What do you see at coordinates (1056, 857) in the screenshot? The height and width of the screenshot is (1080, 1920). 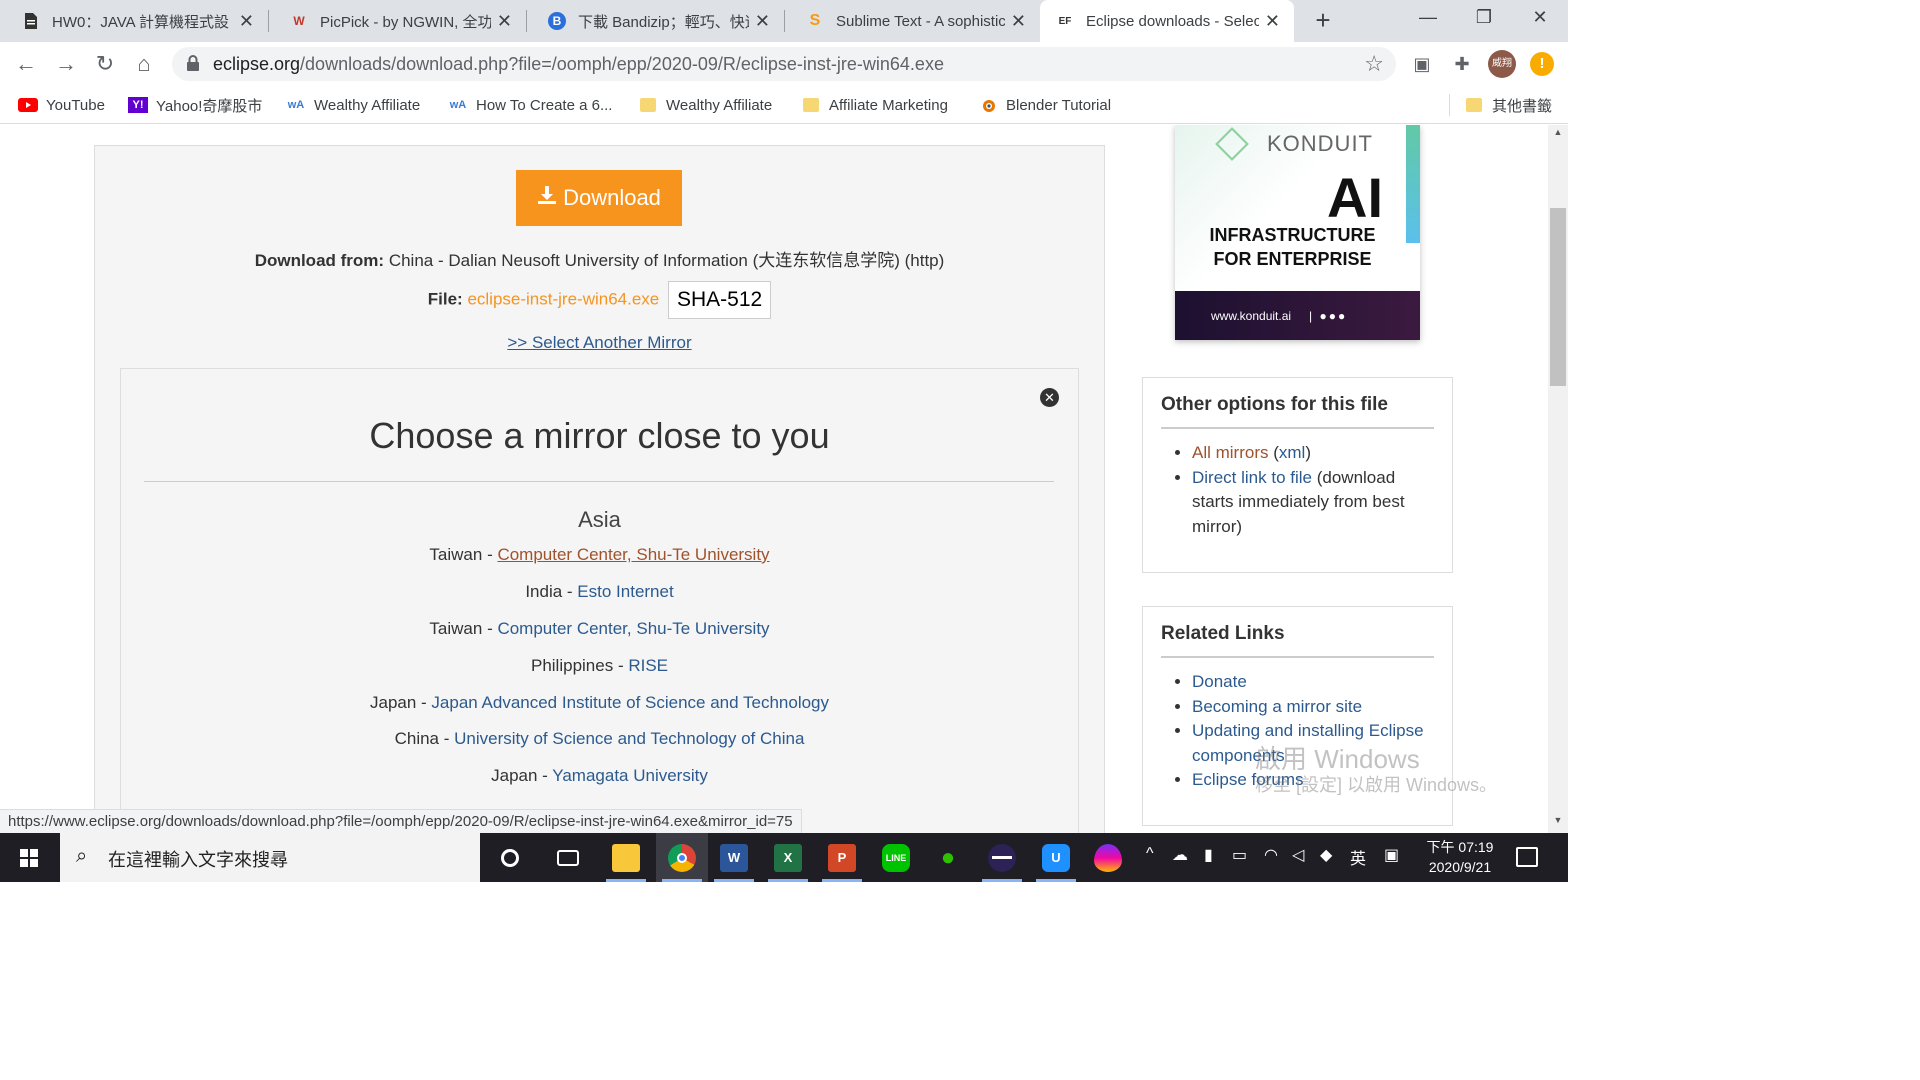 I see `ukeep-icon: U` at bounding box center [1056, 857].